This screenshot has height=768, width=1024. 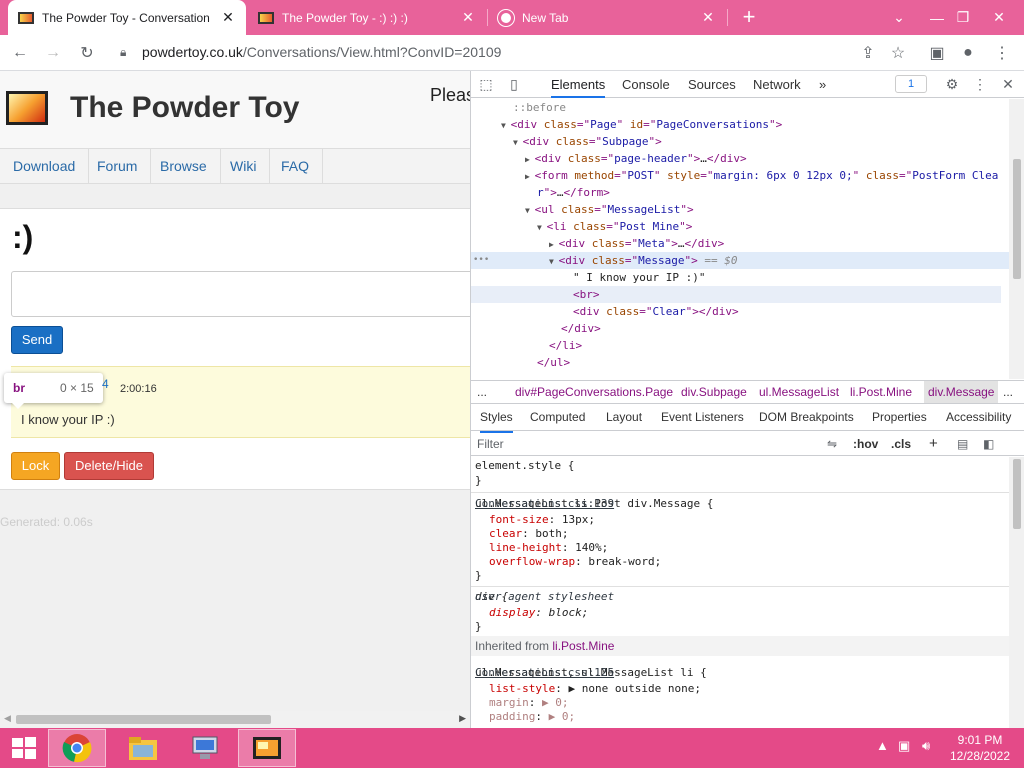 What do you see at coordinates (496, 418) in the screenshot?
I see `styles-tab-styles: Styles` at bounding box center [496, 418].